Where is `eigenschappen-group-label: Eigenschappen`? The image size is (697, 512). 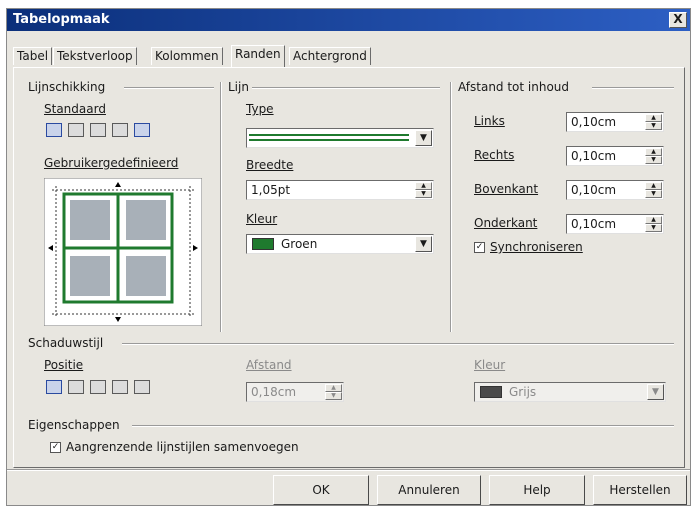 eigenschappen-group-label: Eigenschappen is located at coordinates (74, 425).